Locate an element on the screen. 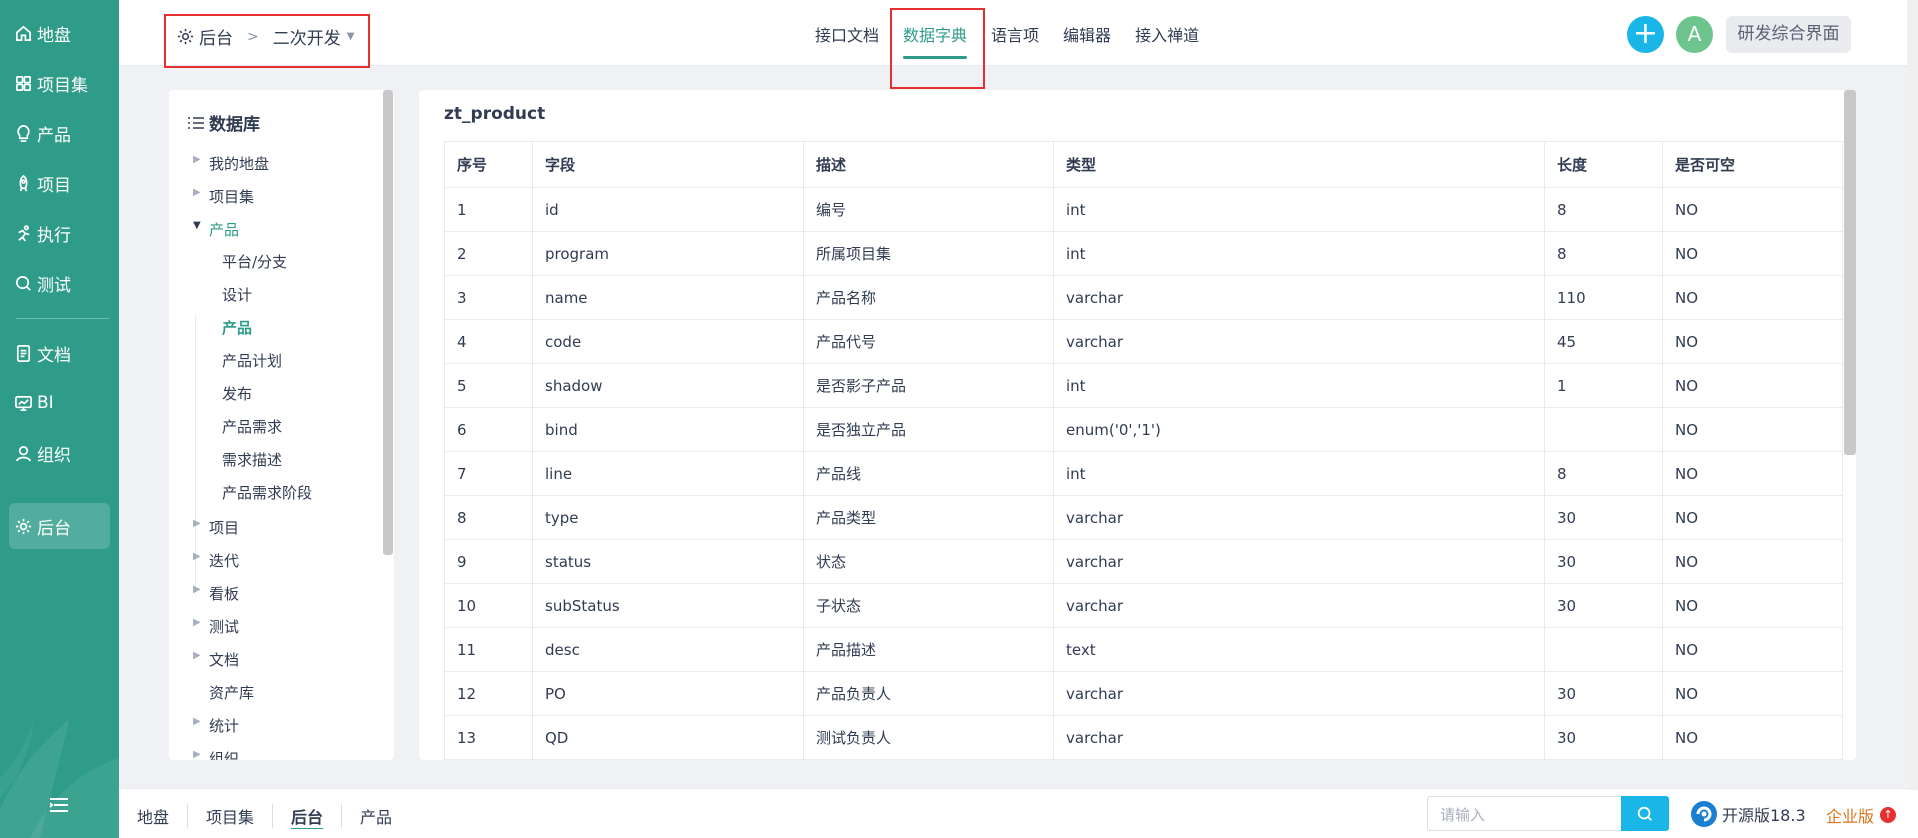 This screenshot has width=1918, height=838. tree-title: 数据库 is located at coordinates (223, 122).